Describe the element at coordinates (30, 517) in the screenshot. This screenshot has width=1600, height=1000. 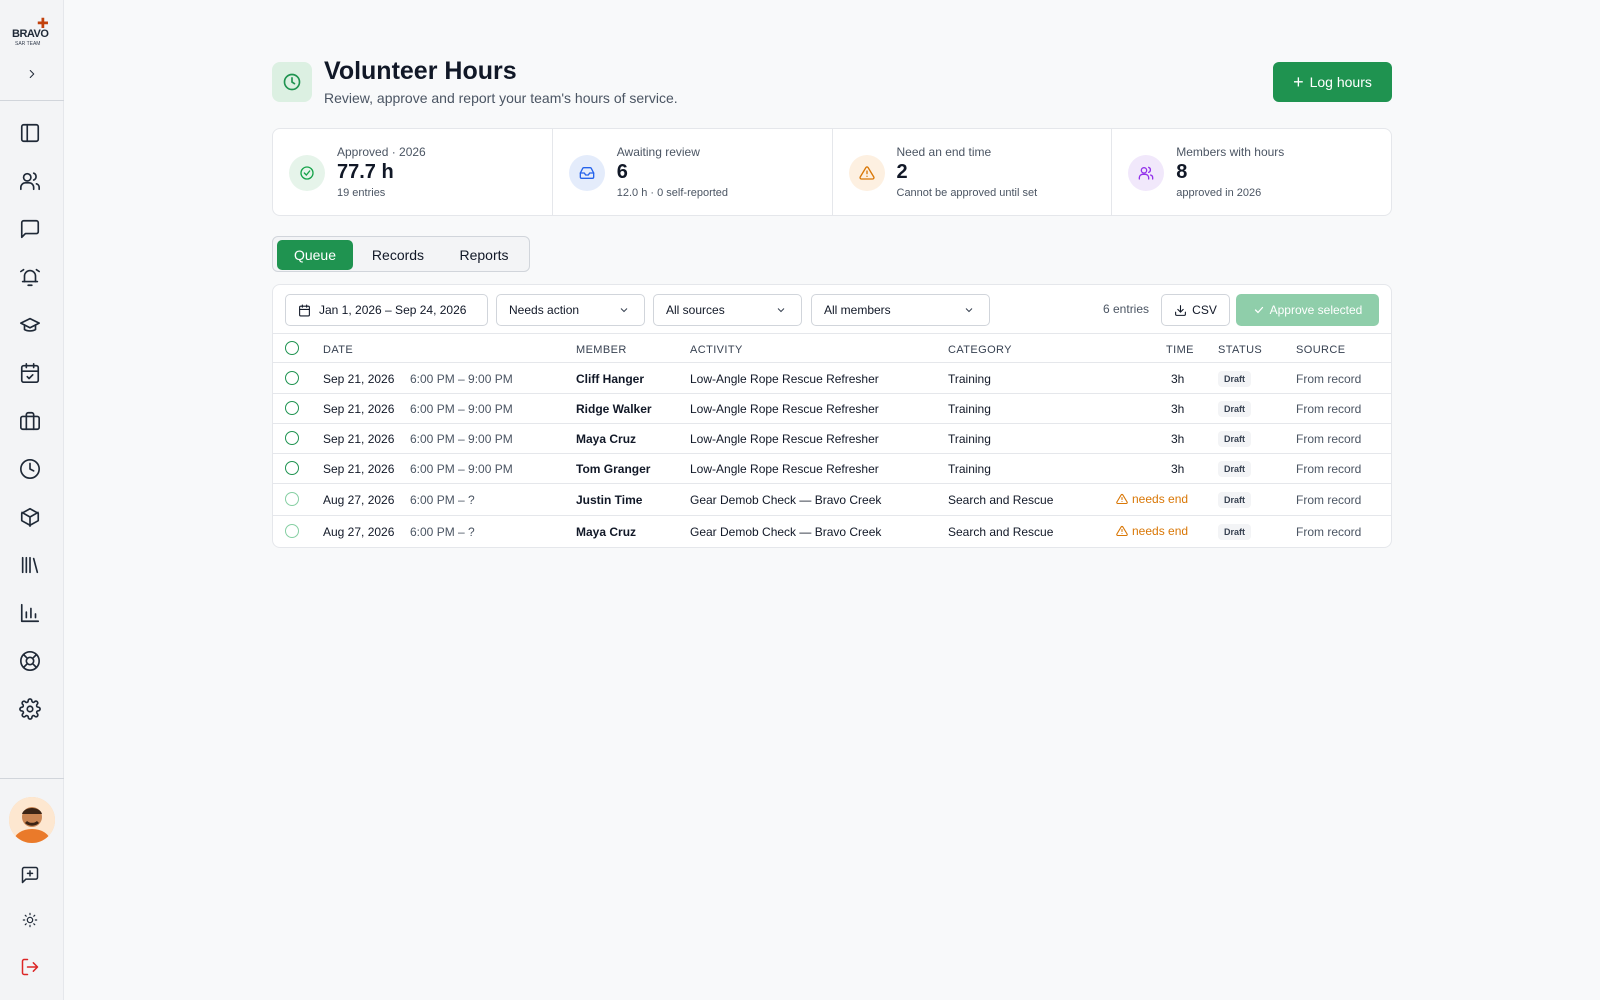
I see `package-icon` at that location.